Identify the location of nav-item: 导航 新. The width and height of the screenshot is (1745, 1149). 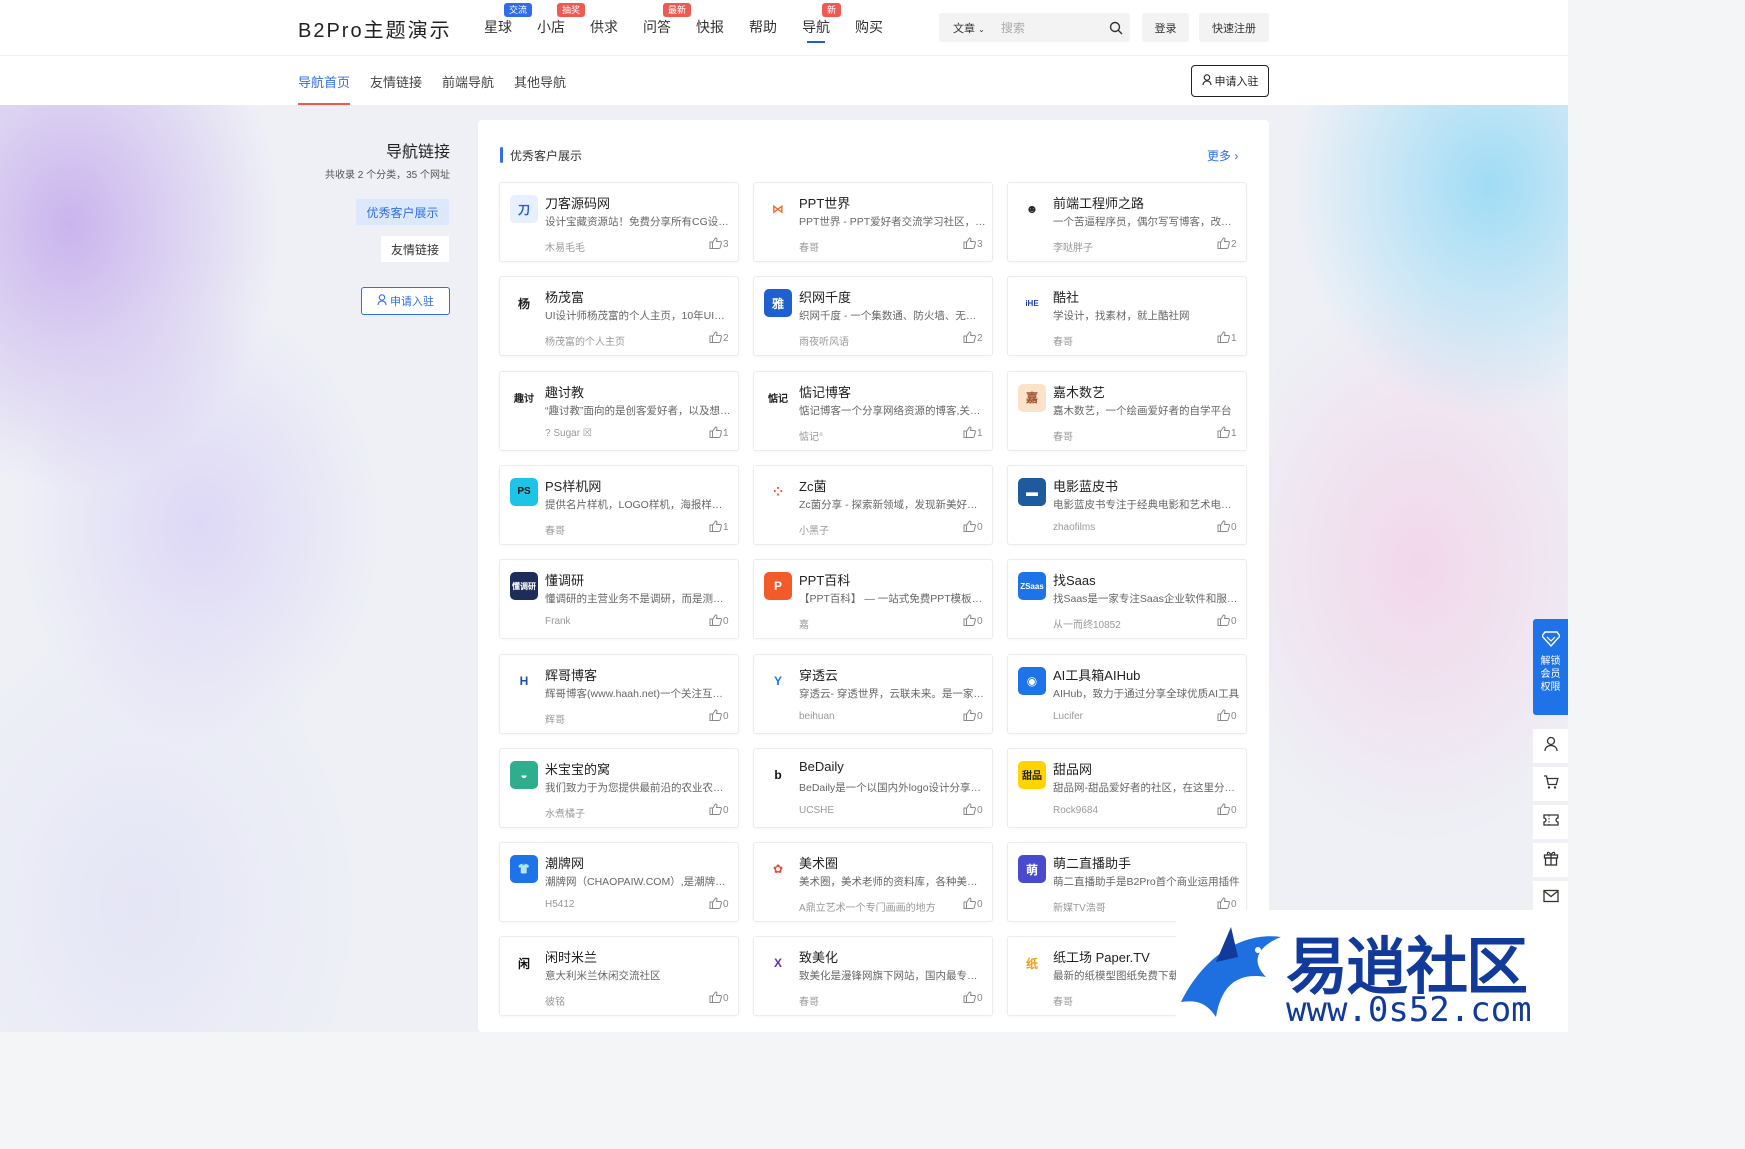
(822, 23).